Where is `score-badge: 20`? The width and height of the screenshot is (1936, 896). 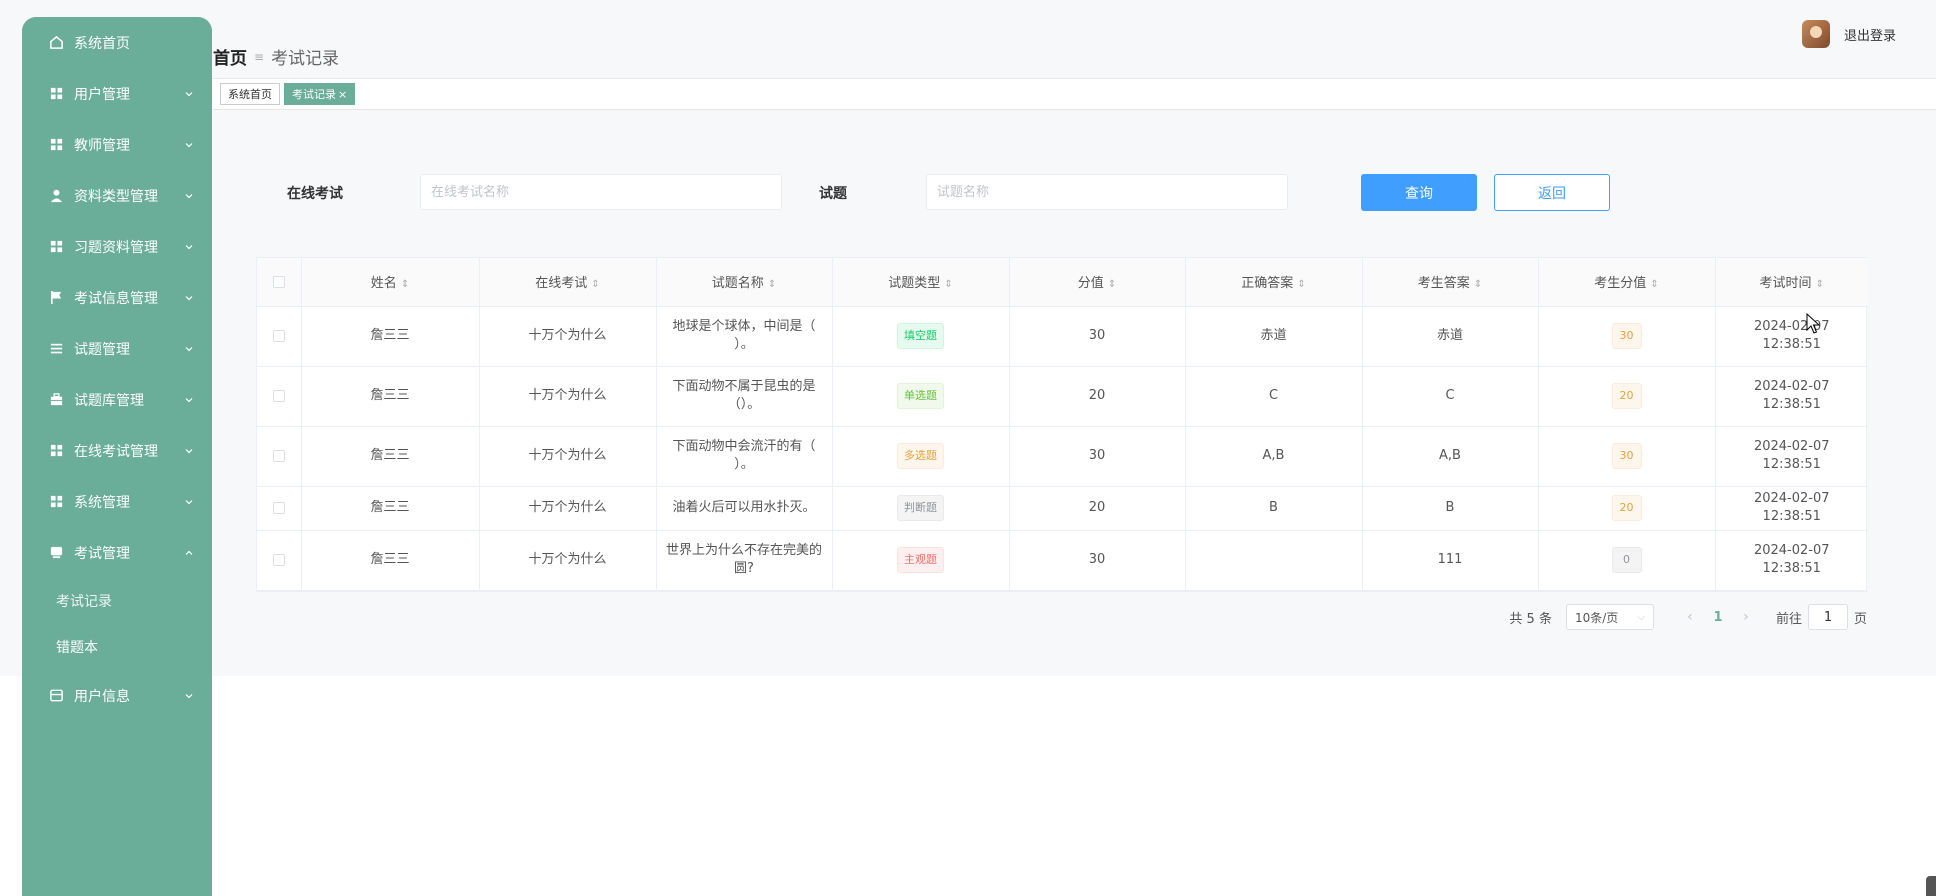
score-badge: 20 is located at coordinates (1626, 508).